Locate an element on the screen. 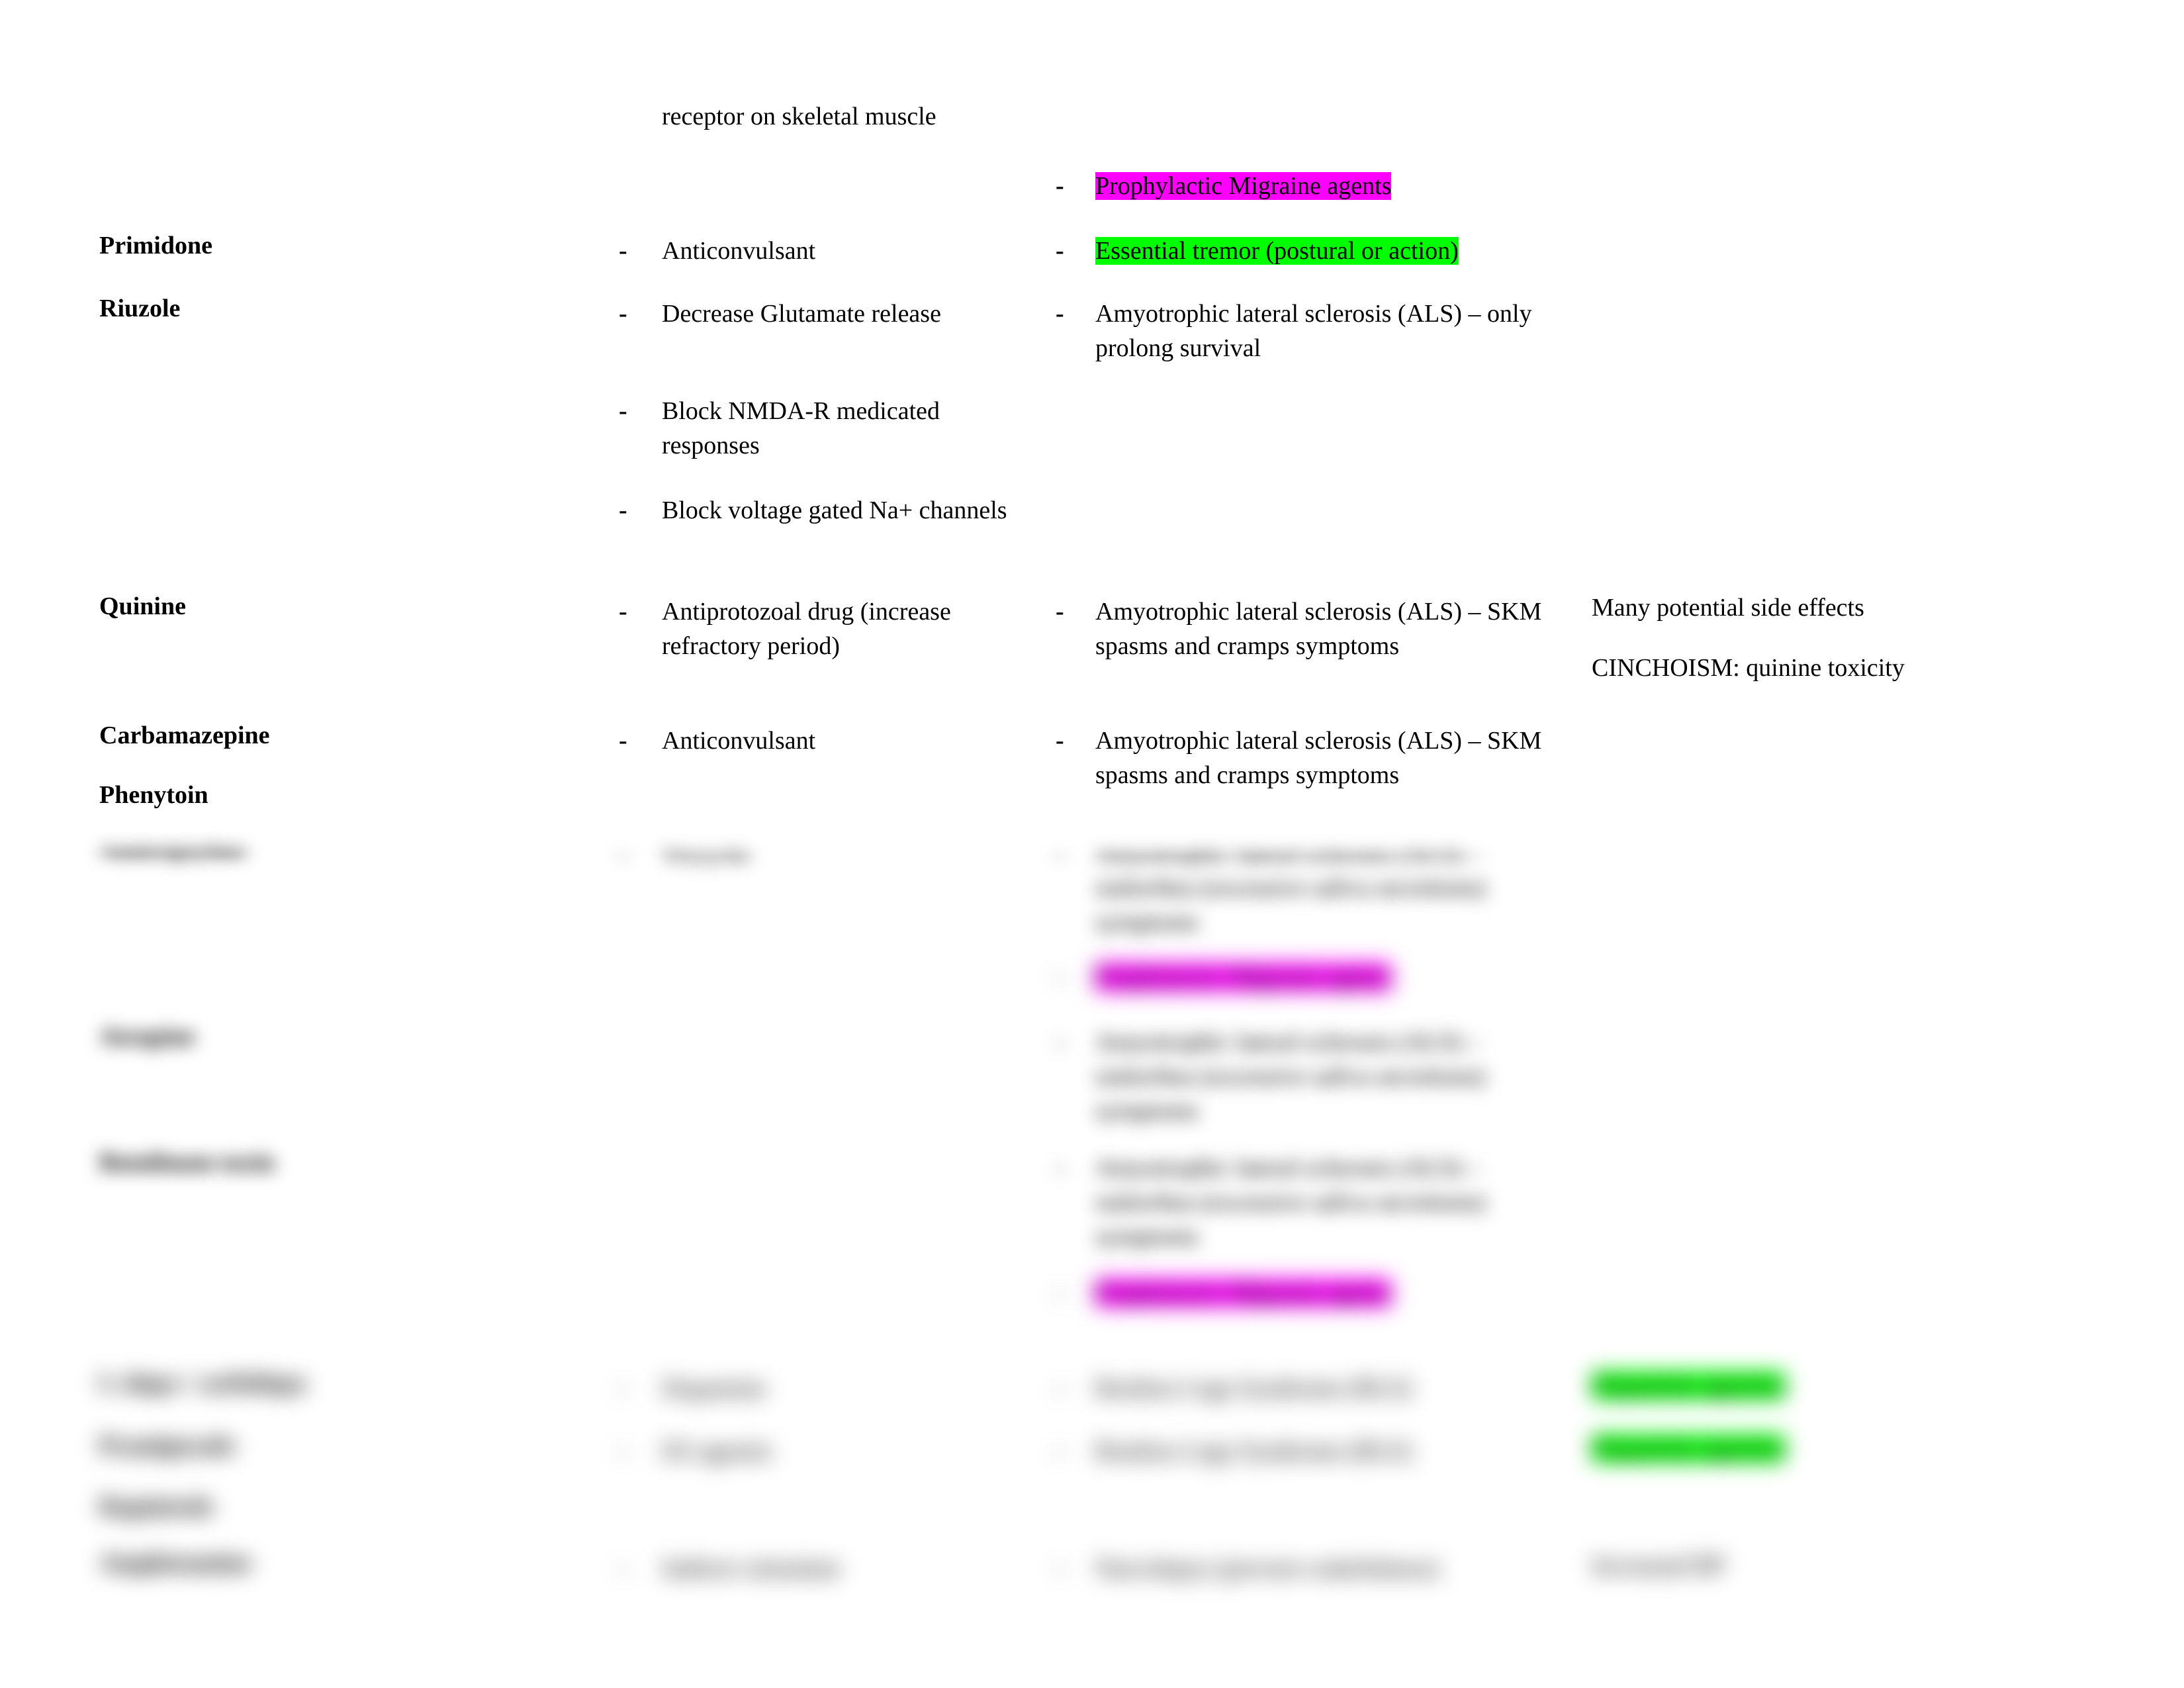  moa-decrease-glutamate: Decrease Glutamate release is located at coordinates (802, 314).